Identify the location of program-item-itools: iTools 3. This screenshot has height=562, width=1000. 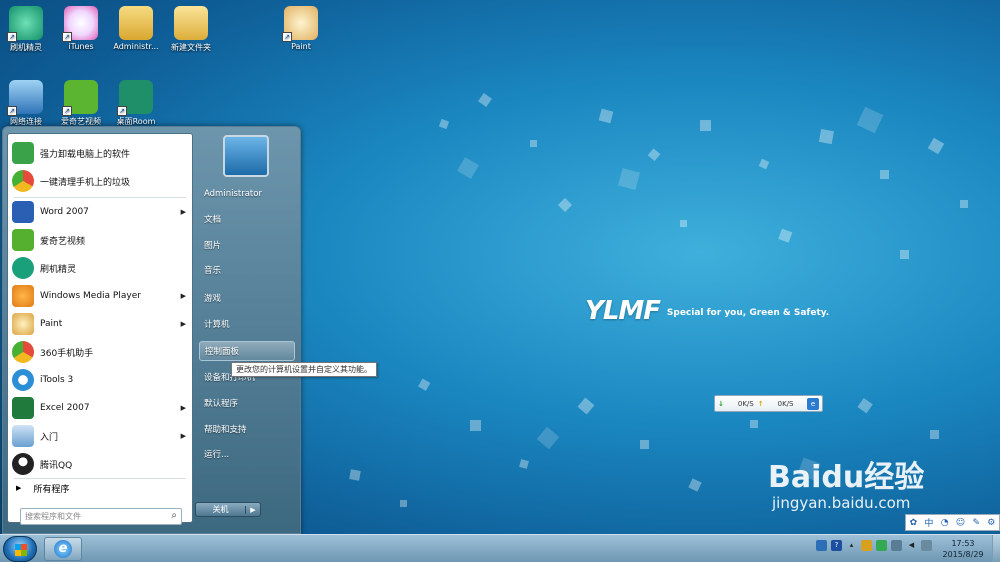
(100, 380).